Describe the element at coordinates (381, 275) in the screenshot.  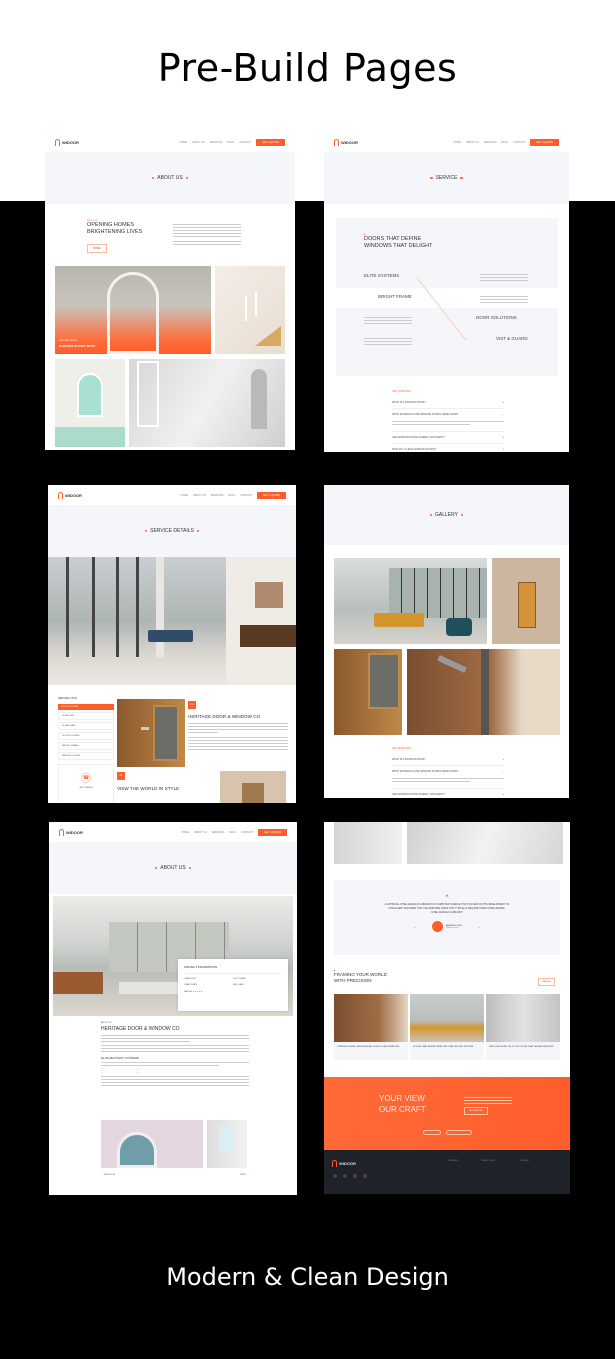
I see `feature: ELITE SYSTEMS` at that location.